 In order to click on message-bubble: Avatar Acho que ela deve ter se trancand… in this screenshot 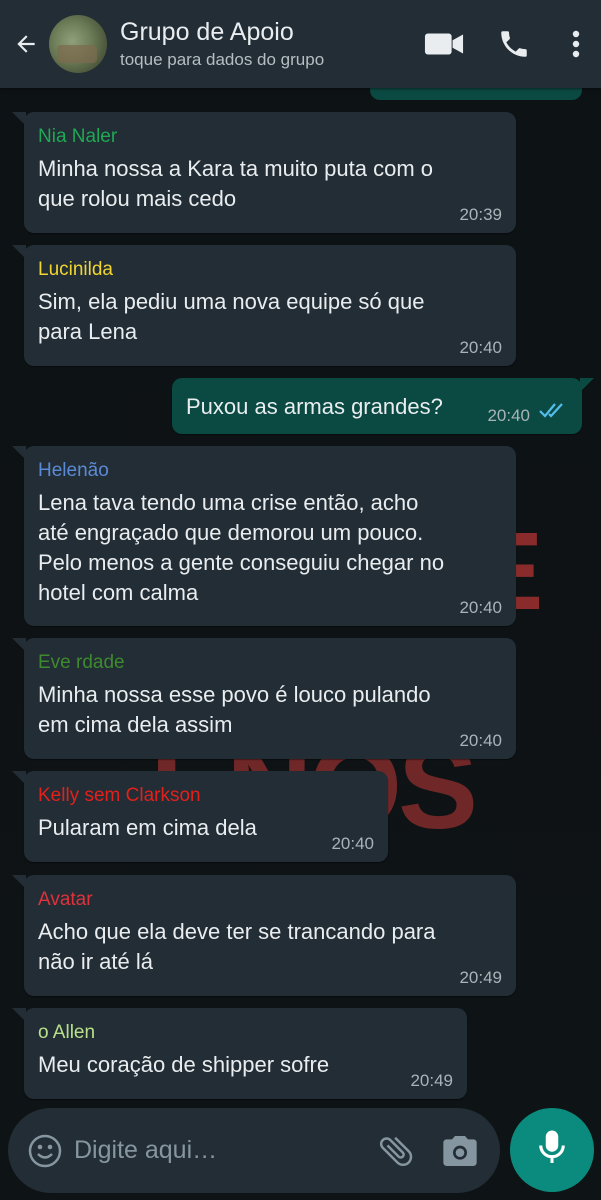, I will do `click(264, 935)`.